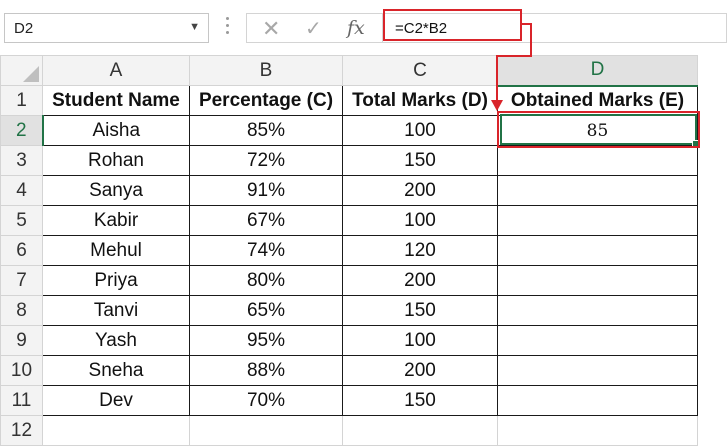  I want to click on annotation-arrow-icon, so click(511, 67).